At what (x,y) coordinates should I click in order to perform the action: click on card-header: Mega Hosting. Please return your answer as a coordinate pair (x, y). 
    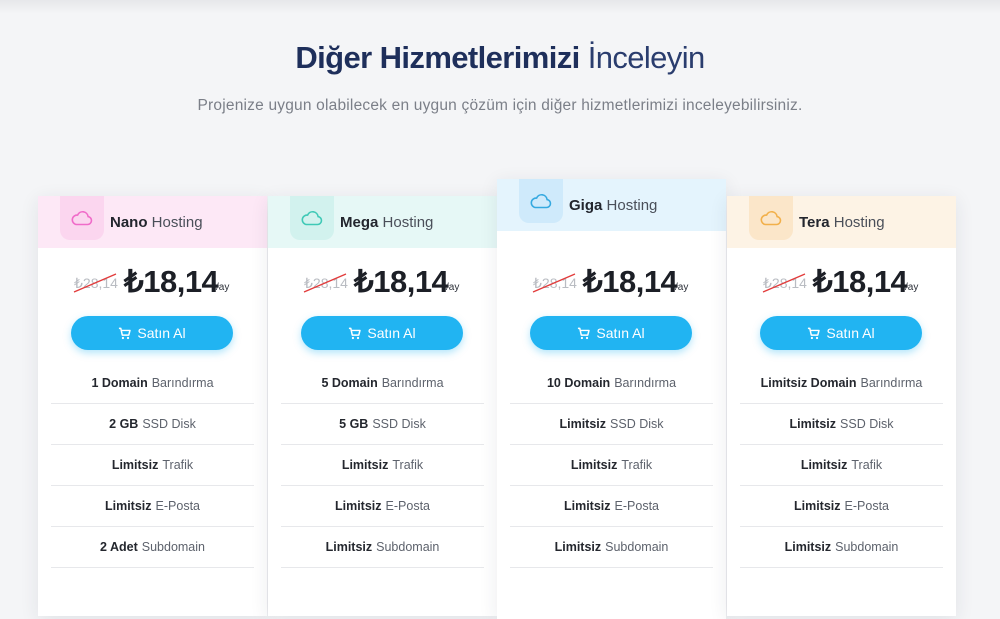
    Looking at the image, I should click on (382, 222).